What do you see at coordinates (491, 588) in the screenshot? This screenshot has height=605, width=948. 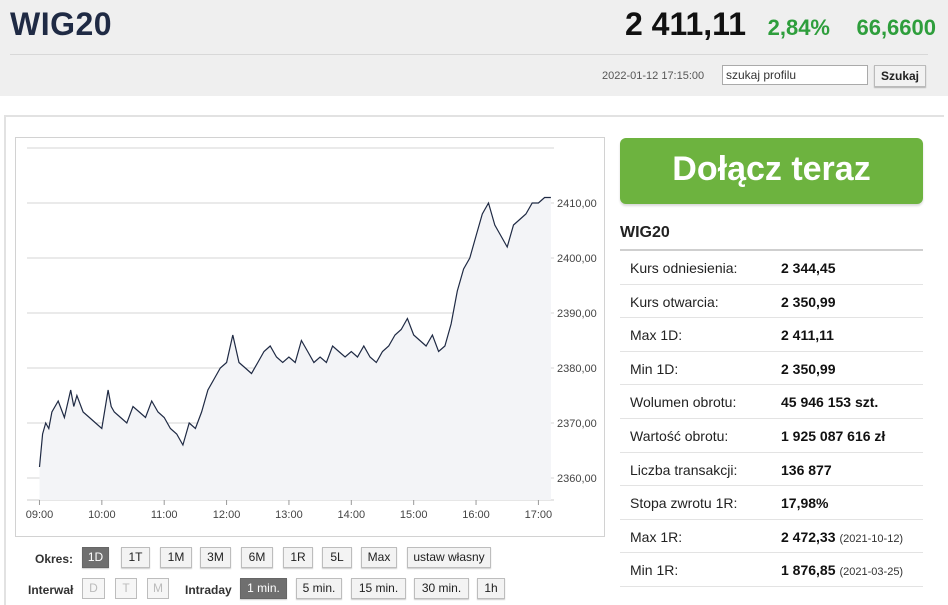 I see `intraday-button-1h: 1h` at bounding box center [491, 588].